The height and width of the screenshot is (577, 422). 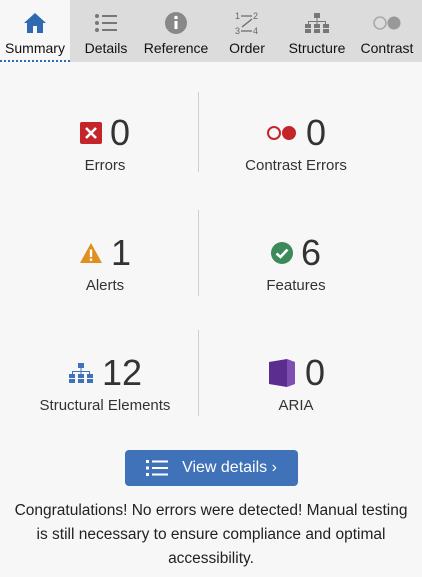 What do you see at coordinates (255, 31) in the screenshot?
I see `svg-text: 4` at bounding box center [255, 31].